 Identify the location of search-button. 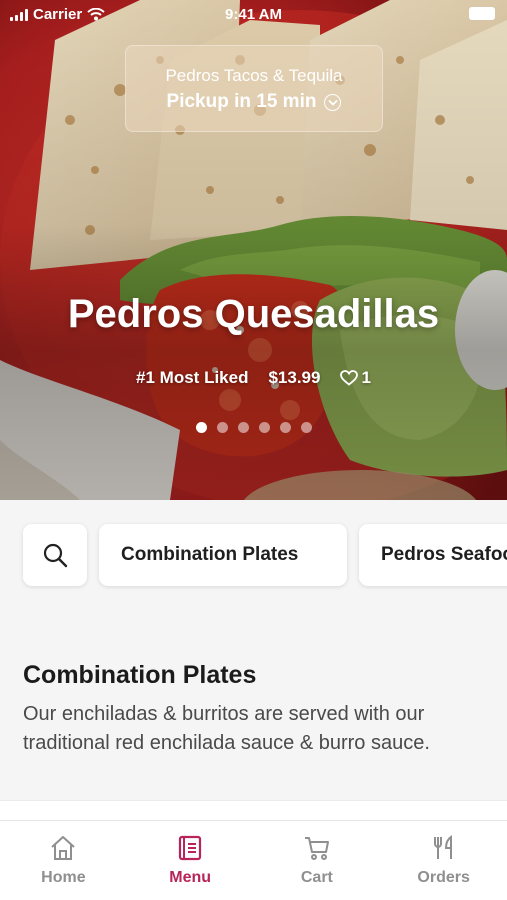
(55, 555).